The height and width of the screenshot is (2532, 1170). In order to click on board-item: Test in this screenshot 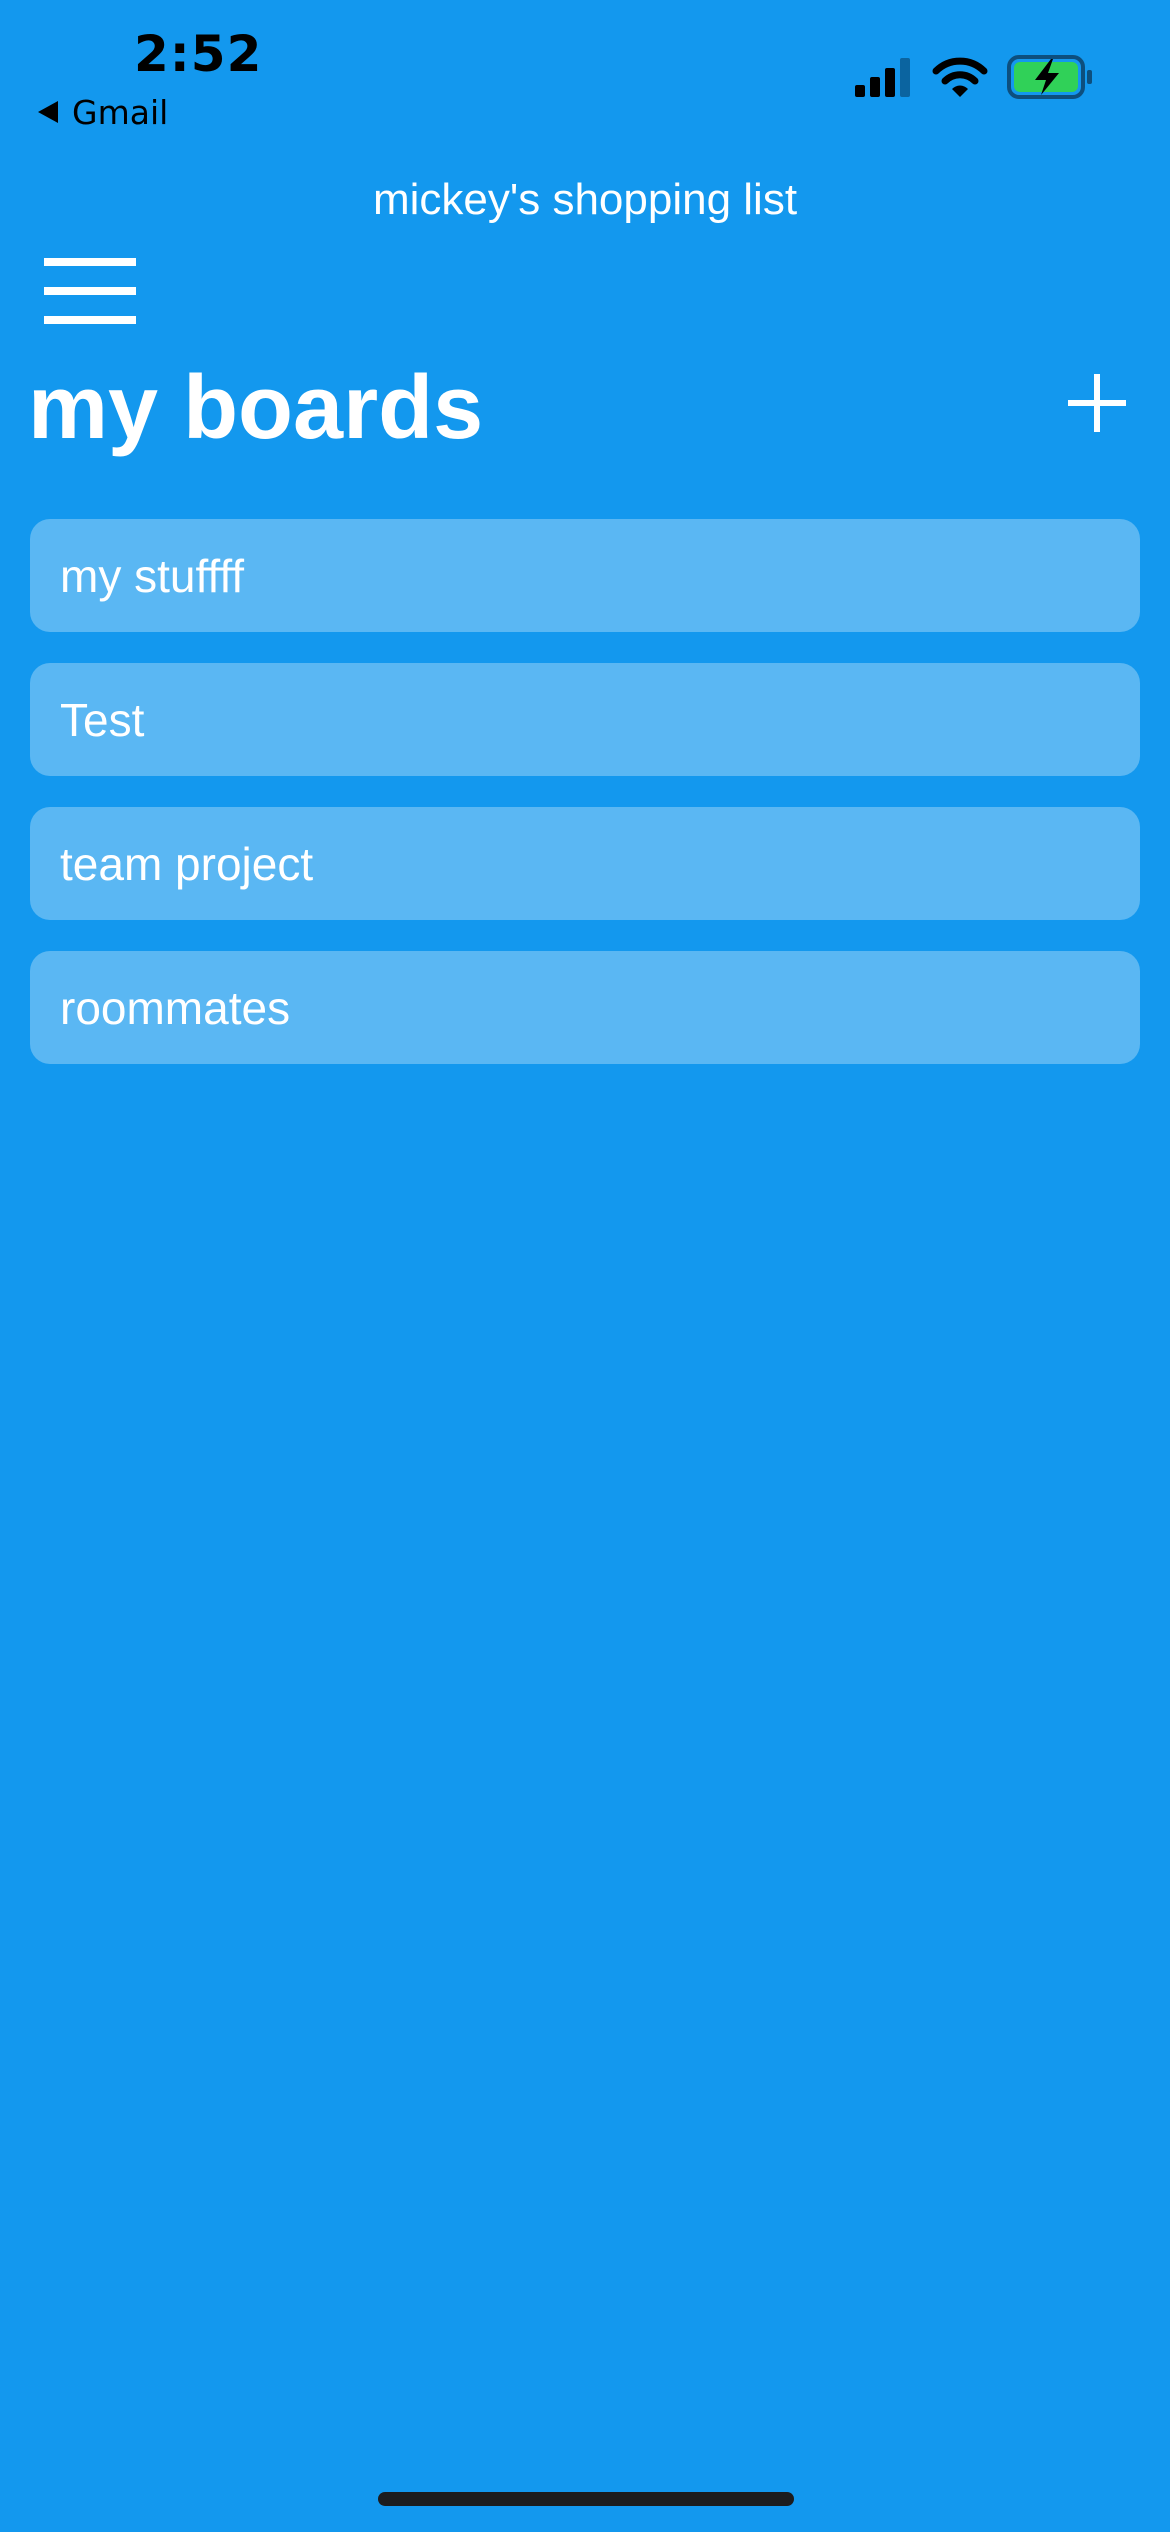, I will do `click(585, 719)`.